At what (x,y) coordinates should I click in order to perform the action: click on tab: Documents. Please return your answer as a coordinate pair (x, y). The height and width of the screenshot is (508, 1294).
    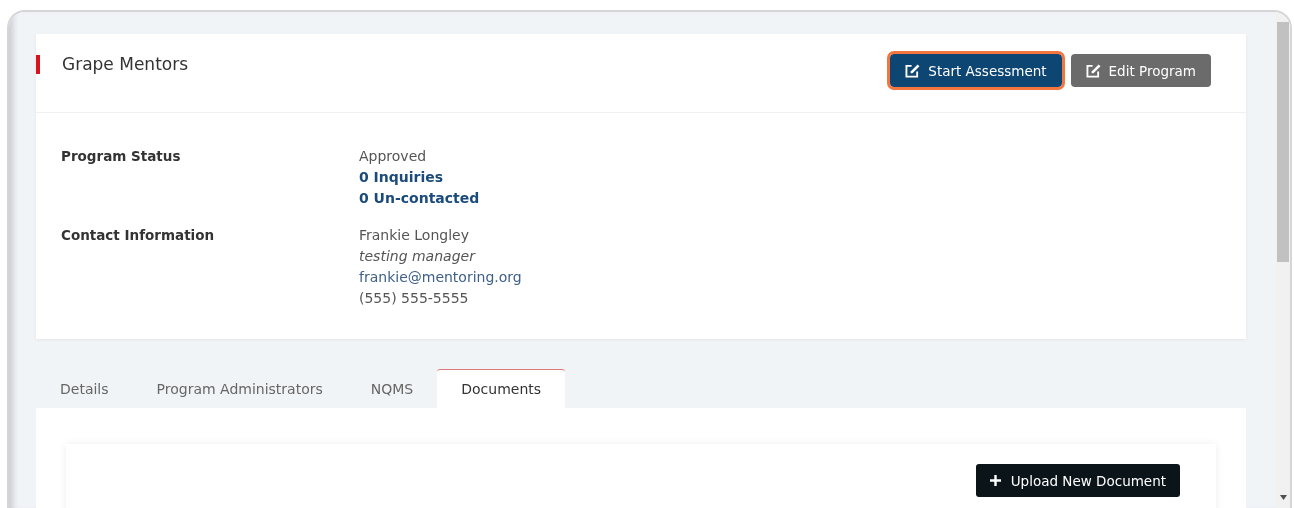
    Looking at the image, I should click on (501, 388).